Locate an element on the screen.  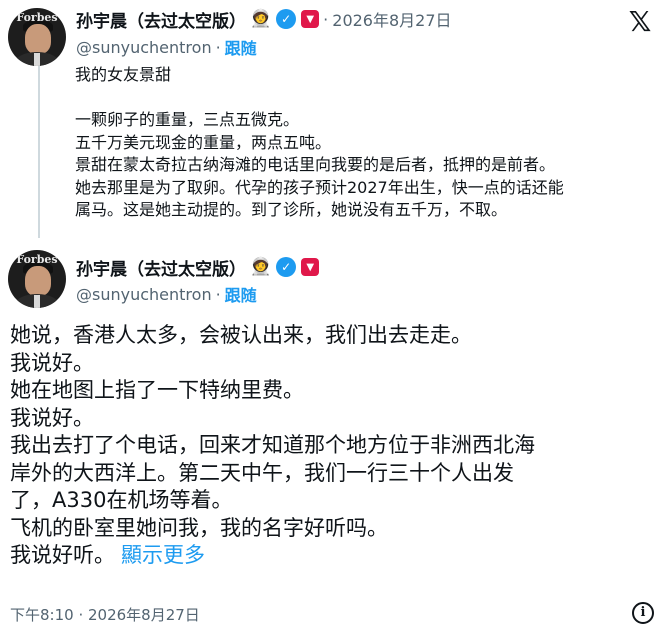
reply-text-line: 五千万美元现金的重量，两点五吨。 is located at coordinates (203, 142).